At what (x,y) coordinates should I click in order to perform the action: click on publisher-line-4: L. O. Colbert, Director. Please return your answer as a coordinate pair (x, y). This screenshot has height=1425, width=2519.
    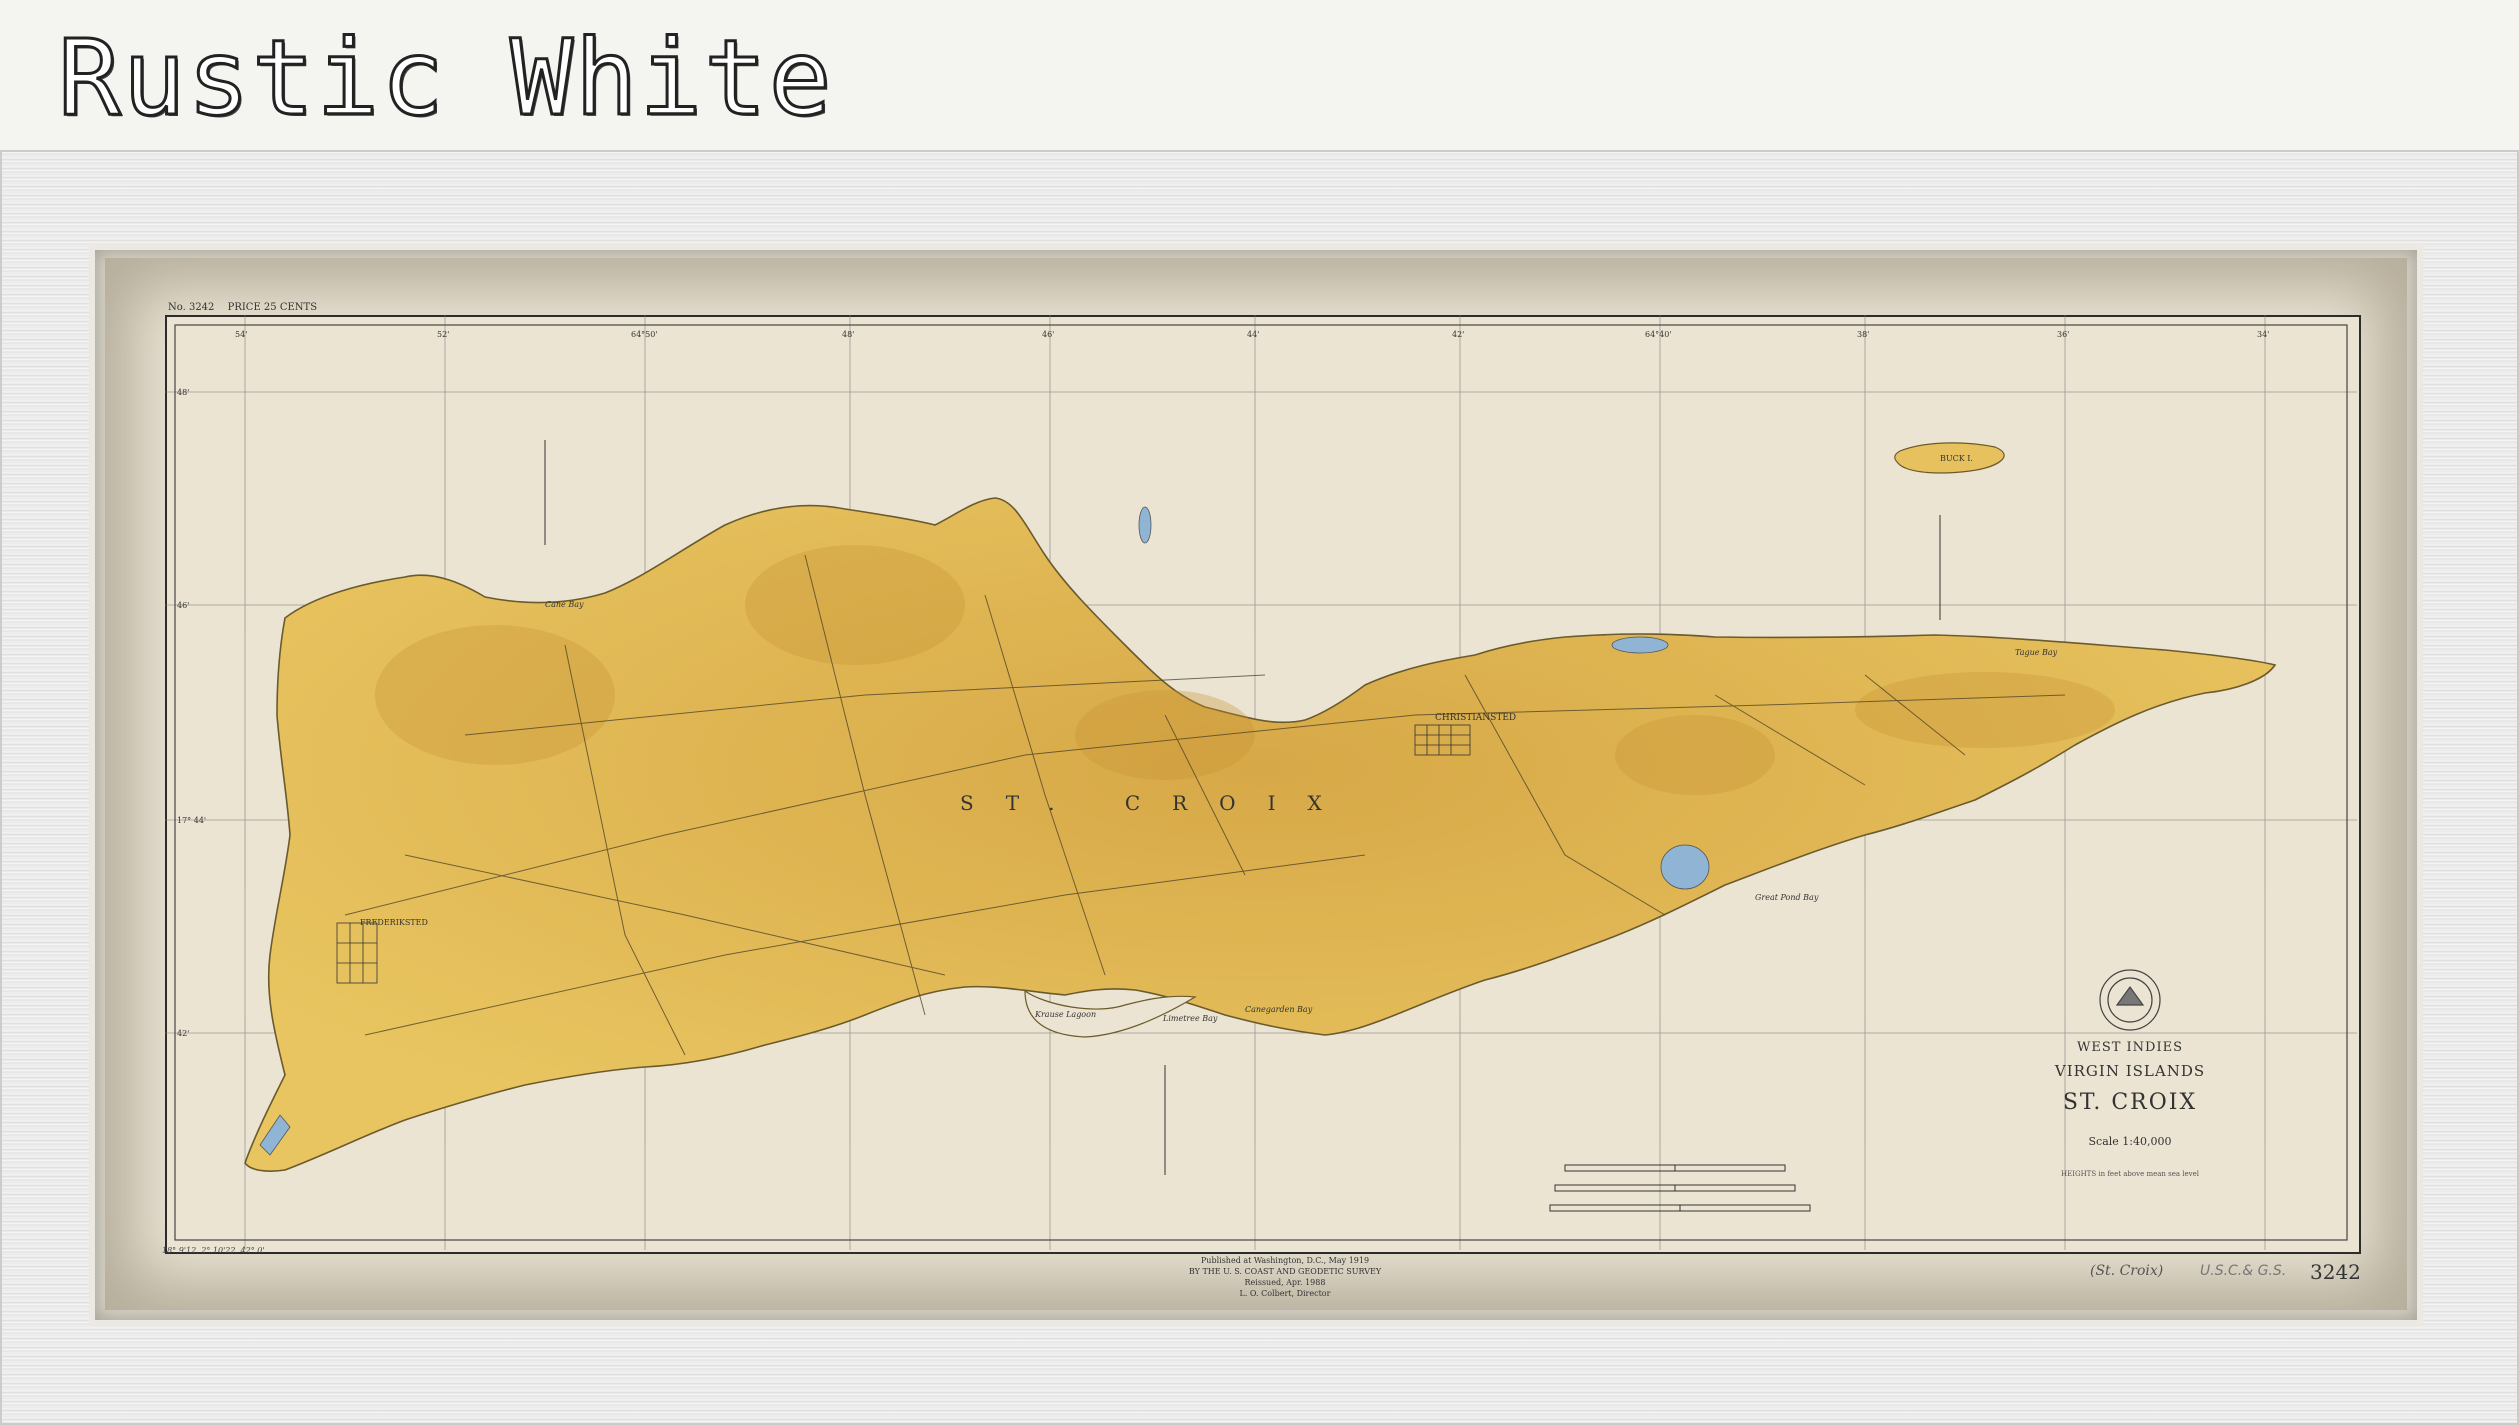
    Looking at the image, I should click on (1285, 1293).